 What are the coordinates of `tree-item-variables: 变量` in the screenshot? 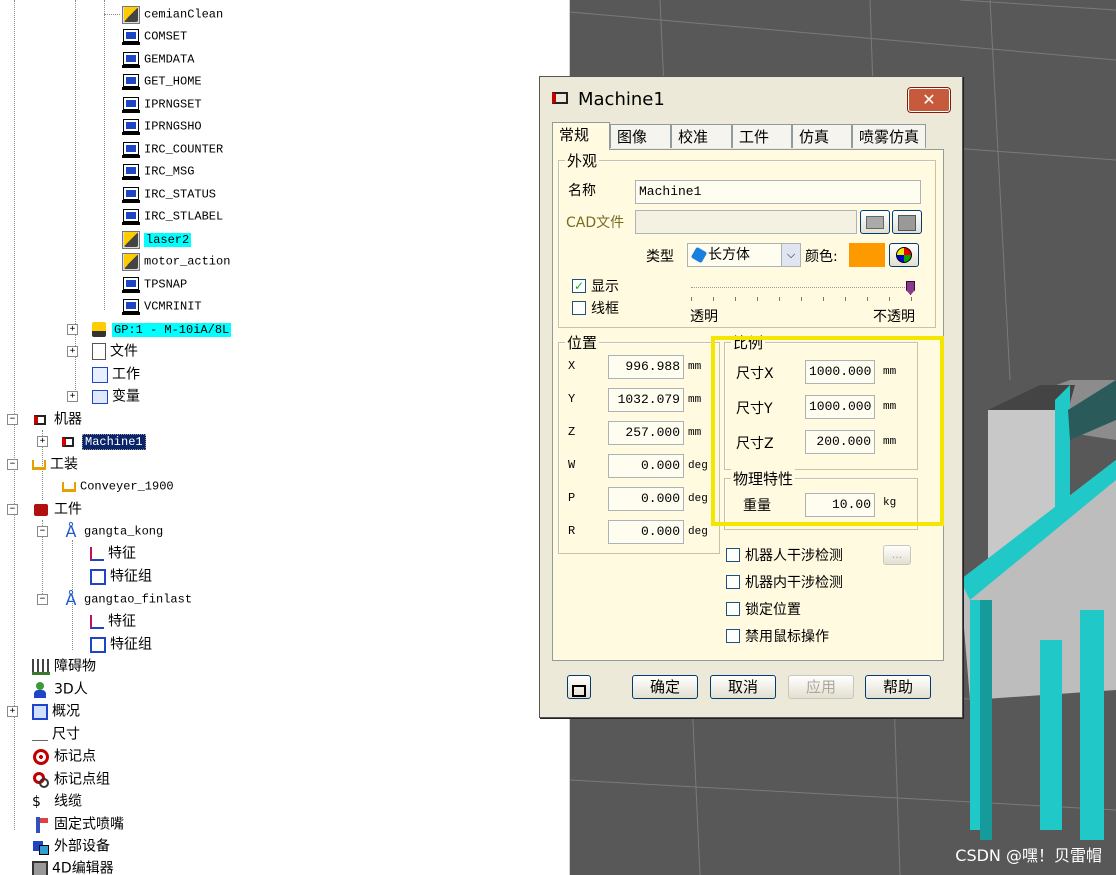 It's located at (116, 396).